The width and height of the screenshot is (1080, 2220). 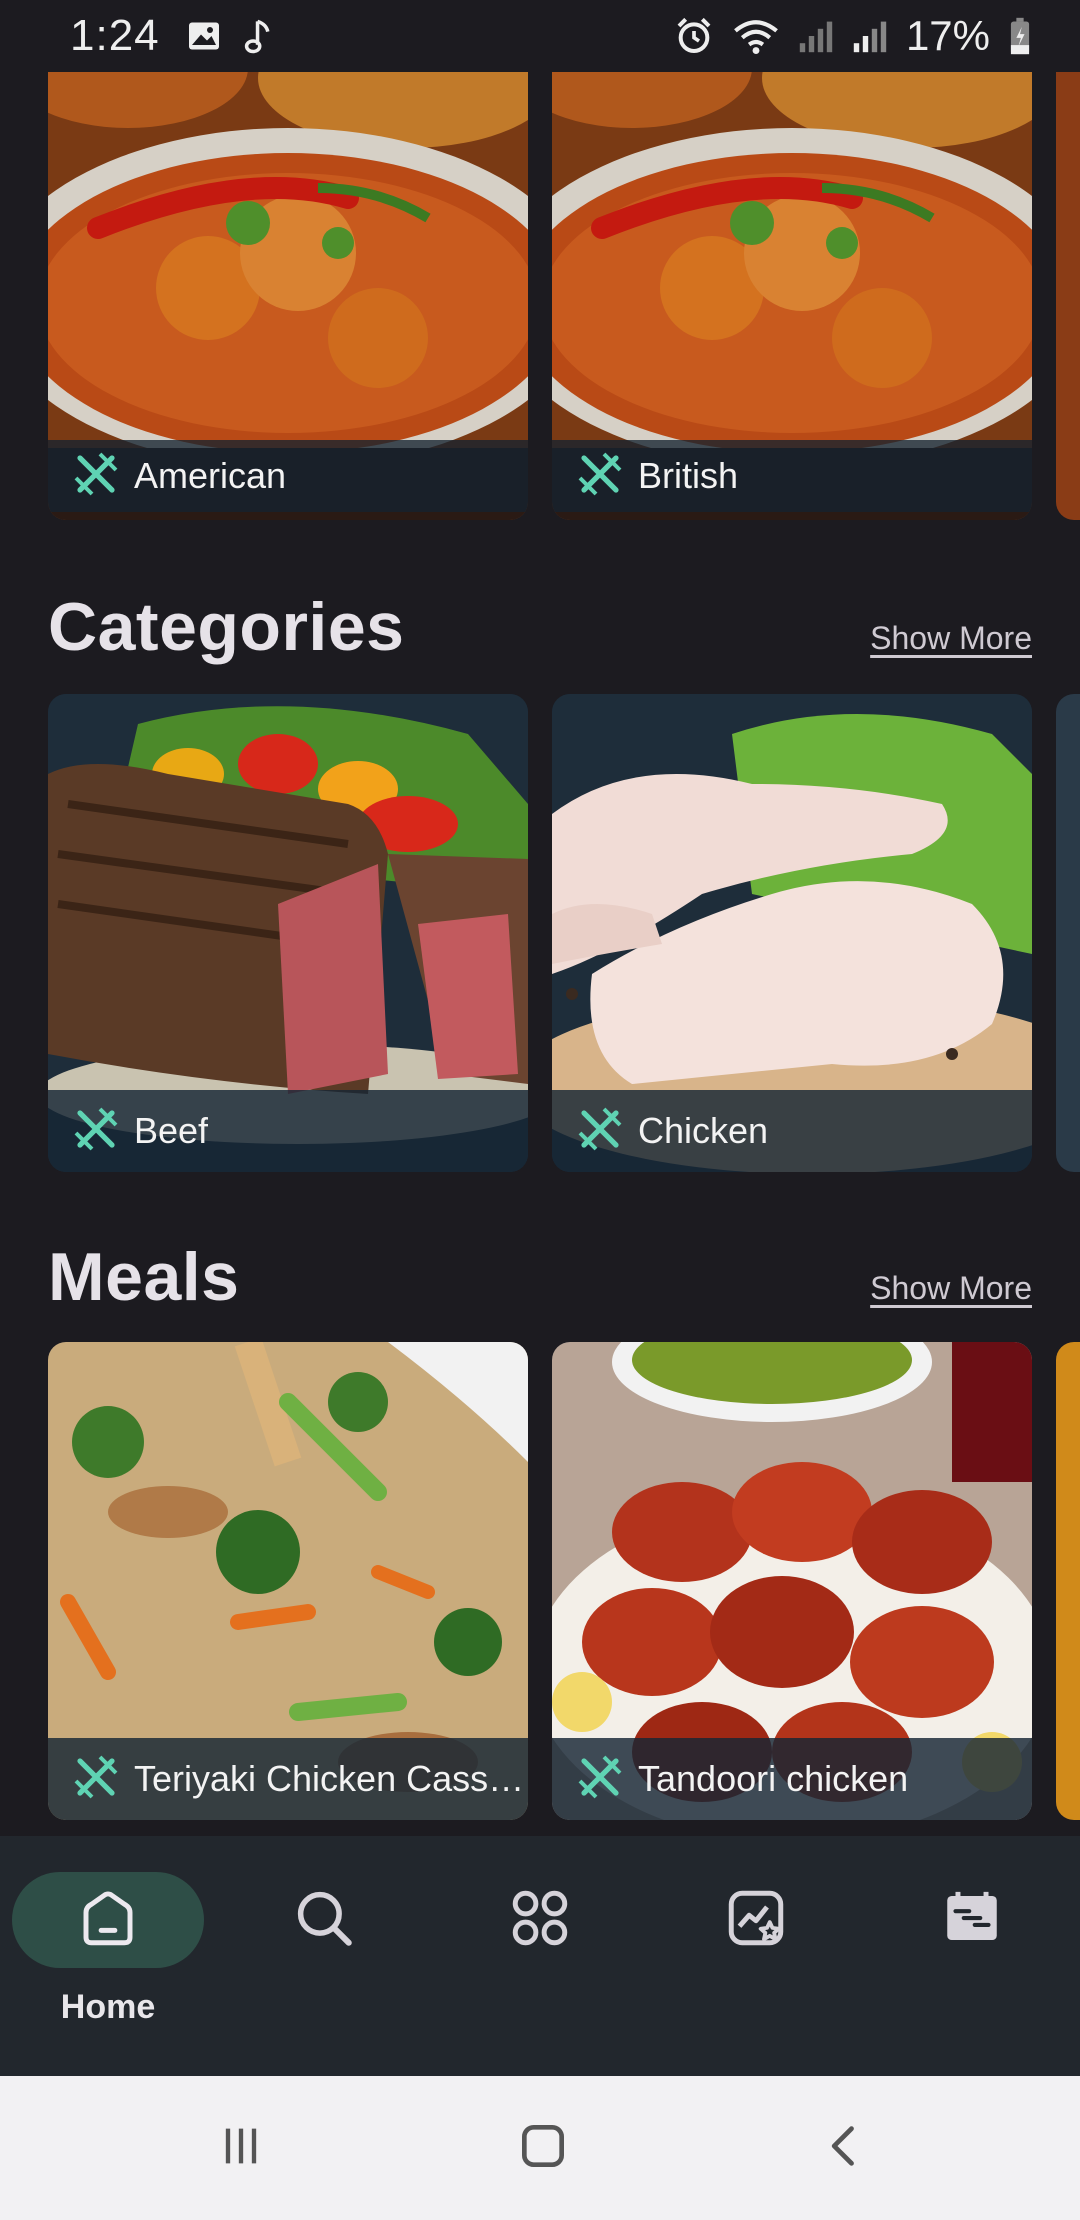 I want to click on nav-item-planner, so click(x=972, y=1962).